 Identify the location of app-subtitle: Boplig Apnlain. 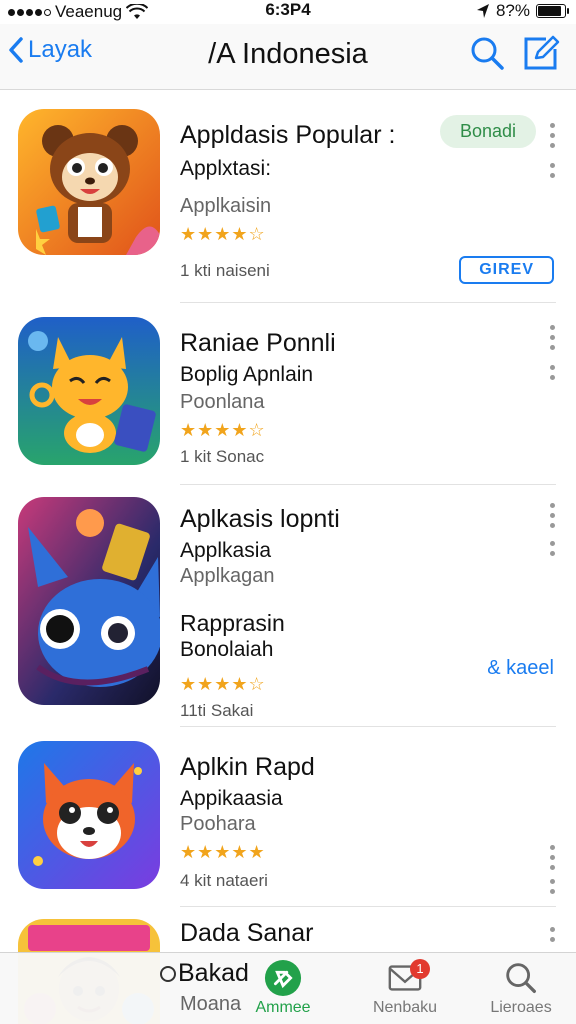
(247, 374).